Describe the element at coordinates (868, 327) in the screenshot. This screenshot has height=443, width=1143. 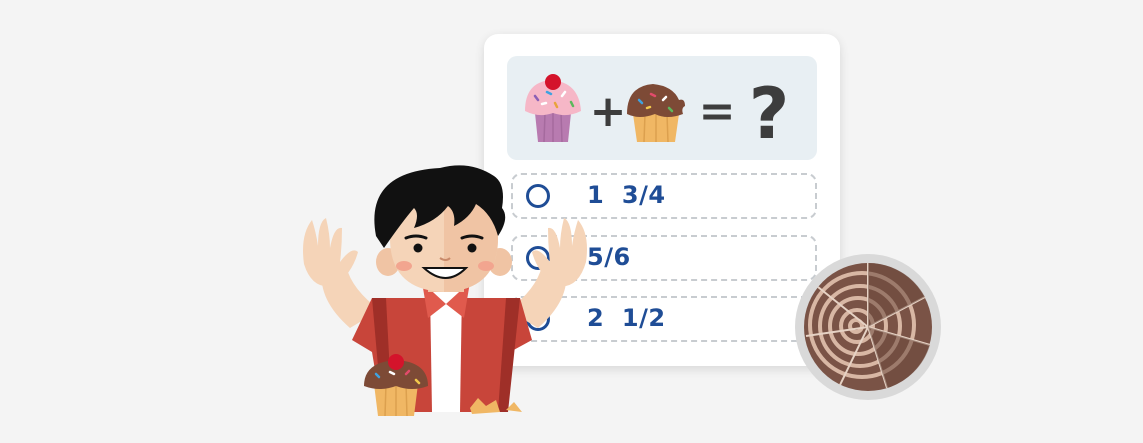
I see `wood-slice-pie-icon` at that location.